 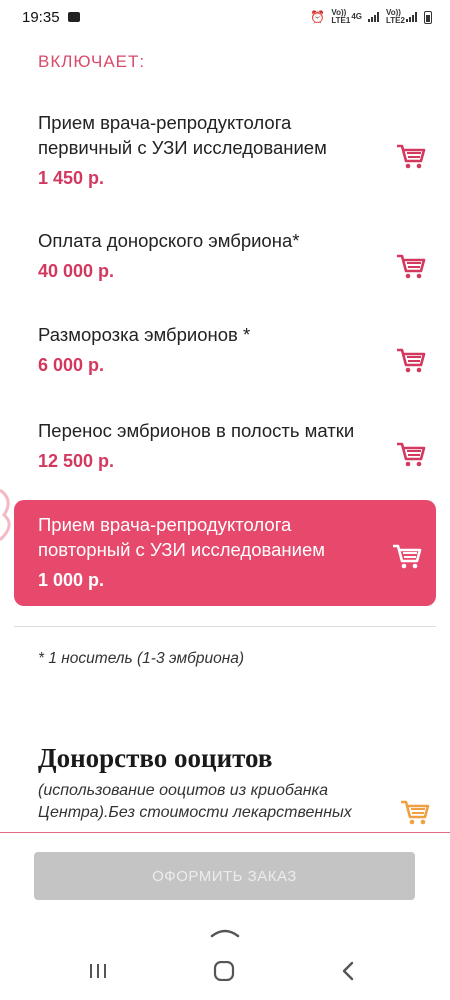 I want to click on service-title: Разморозка эмбрионов *, so click(x=144, y=334).